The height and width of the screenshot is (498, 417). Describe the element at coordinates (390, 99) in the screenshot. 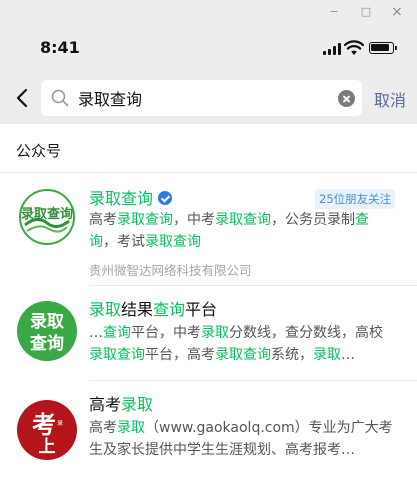

I see `cancel-button: 取消` at that location.